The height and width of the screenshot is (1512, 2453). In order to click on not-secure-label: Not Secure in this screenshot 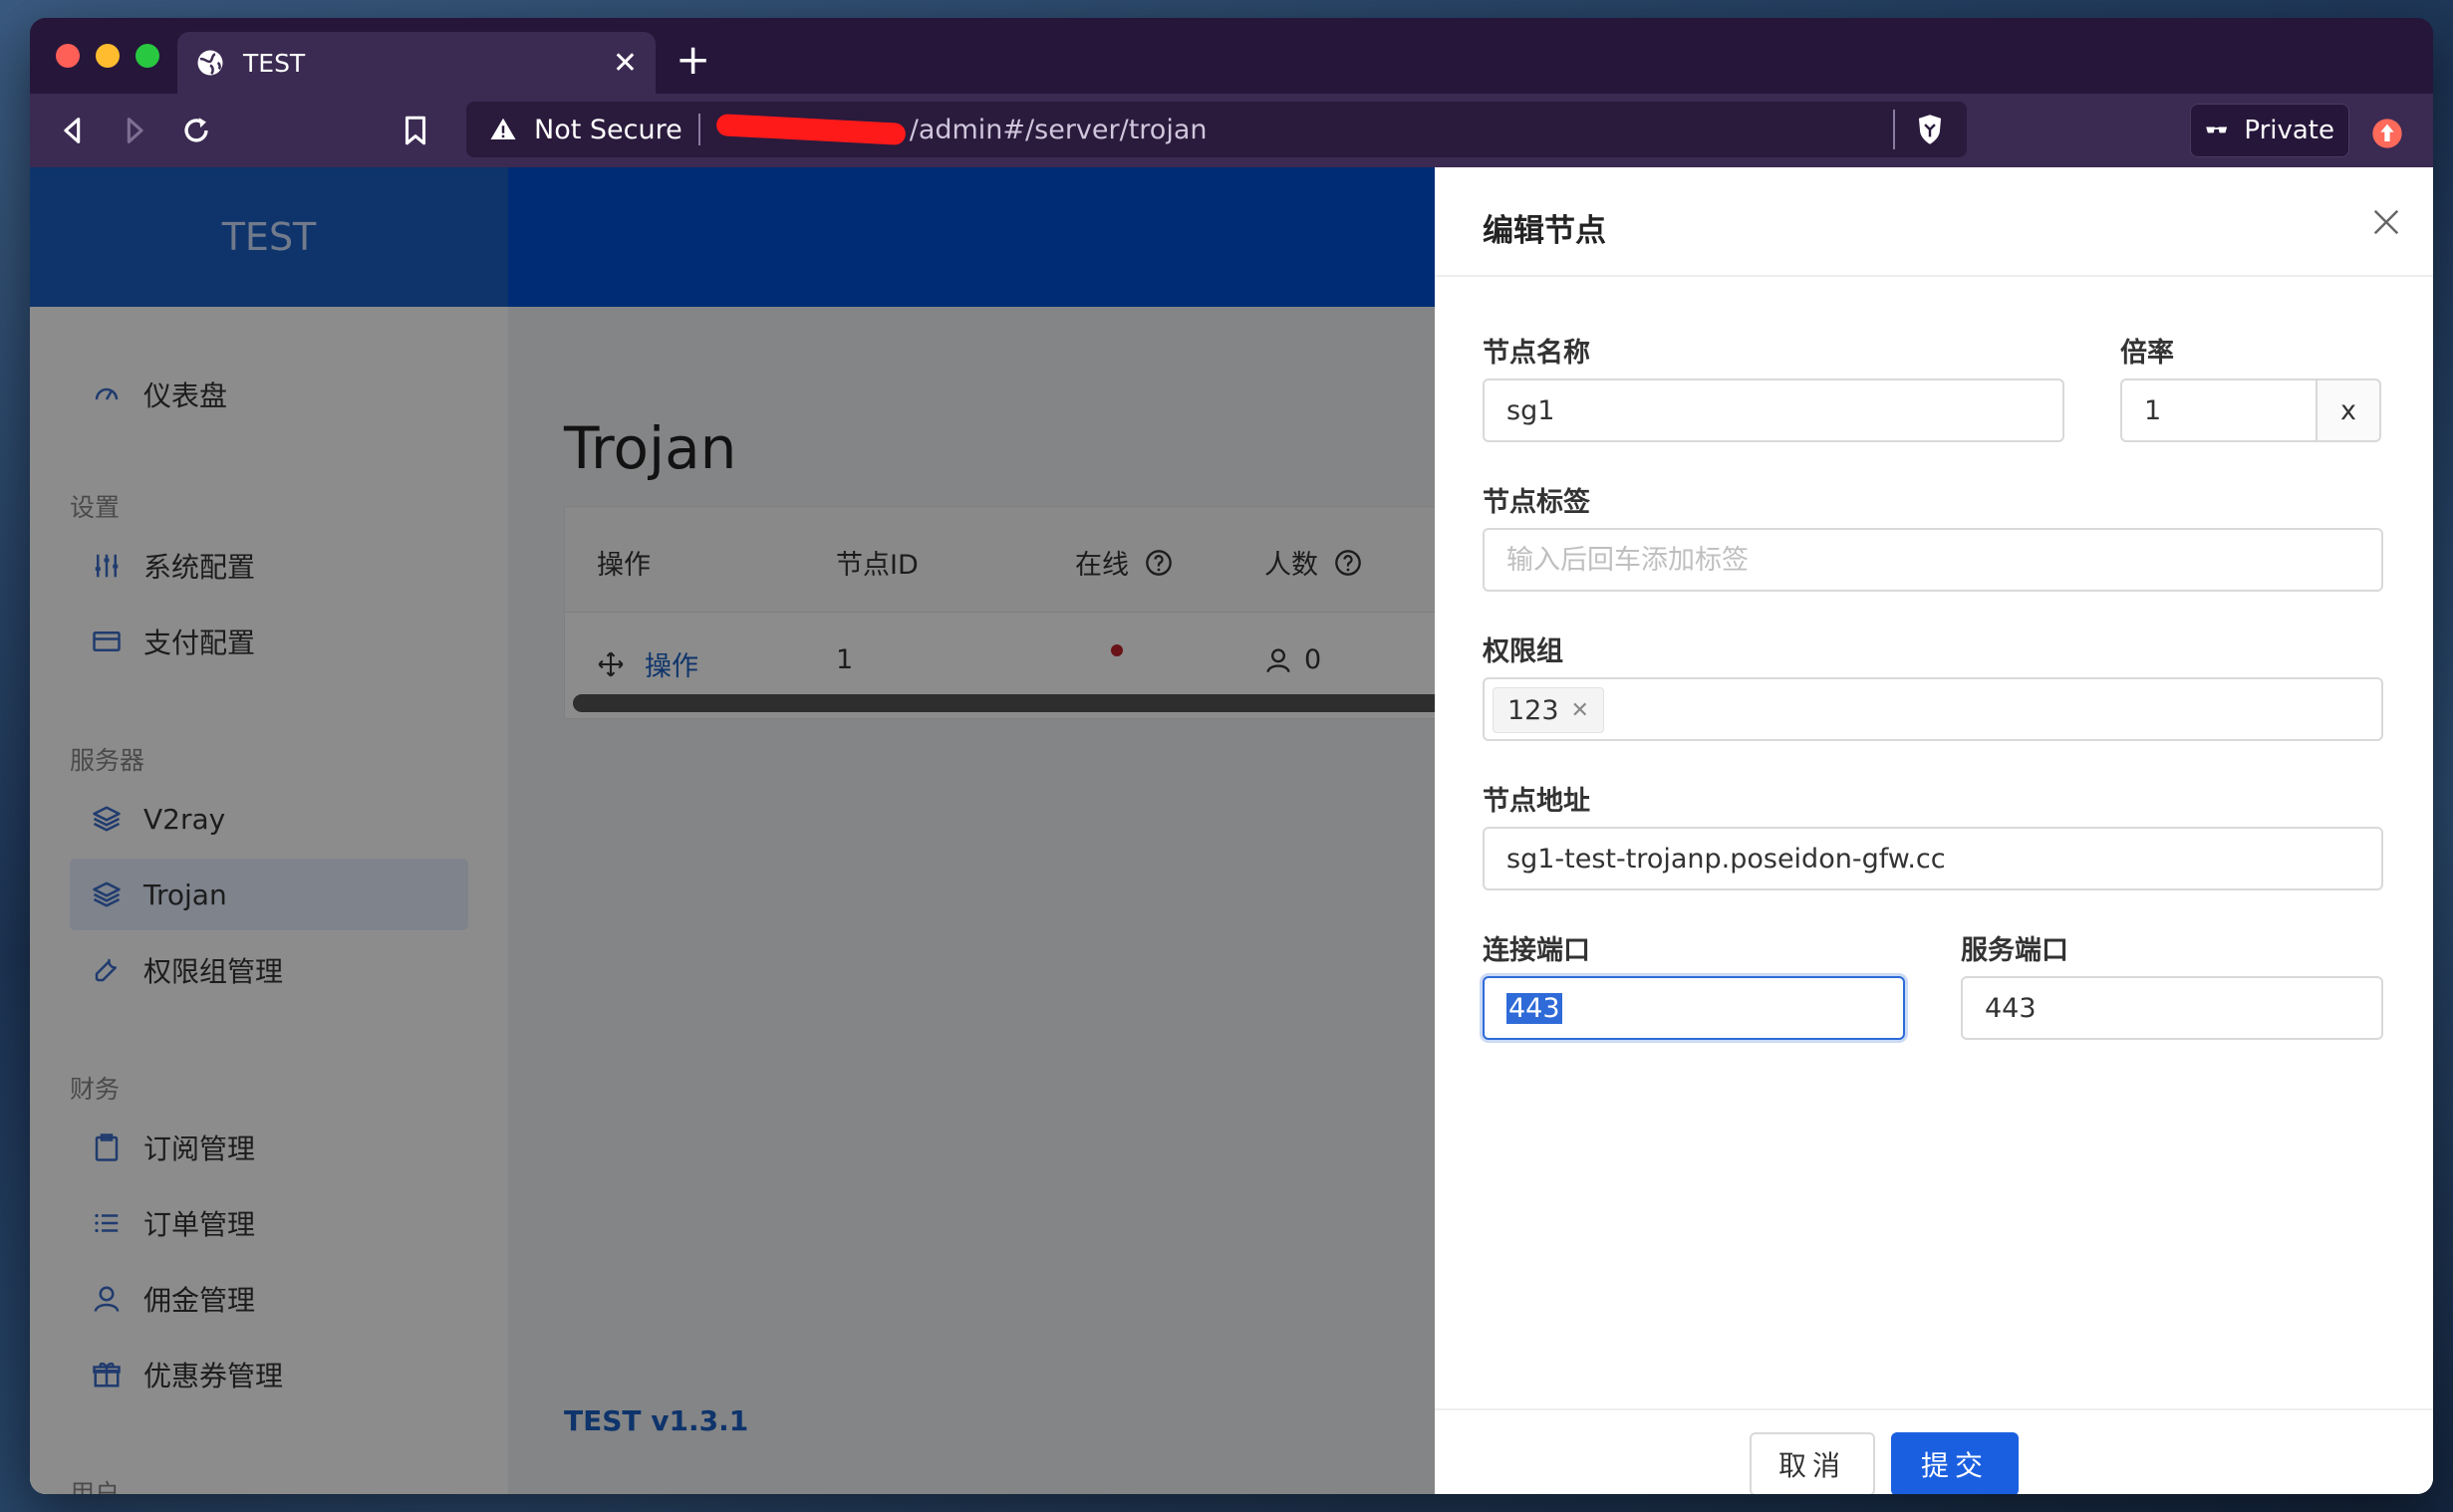, I will do `click(608, 129)`.